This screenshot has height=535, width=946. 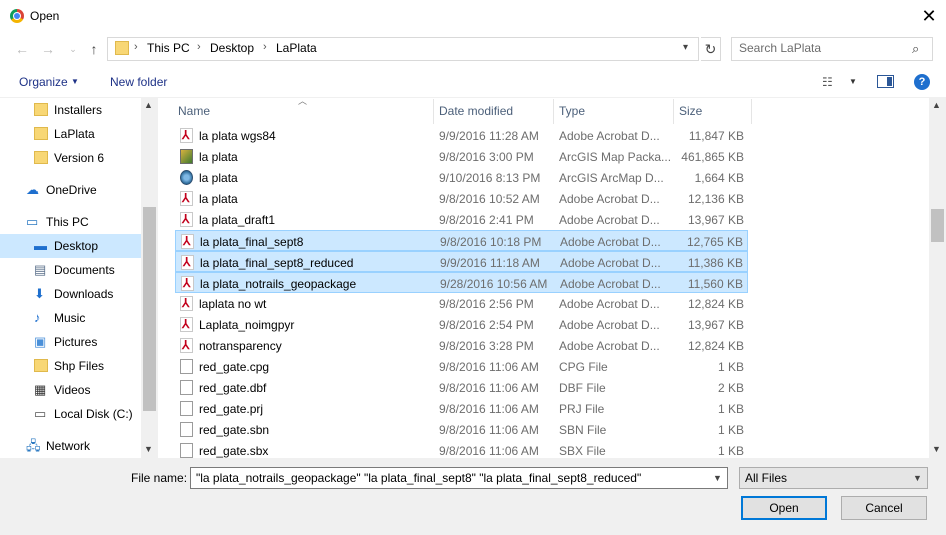 What do you see at coordinates (22, 49) in the screenshot?
I see `back-icon: ←` at bounding box center [22, 49].